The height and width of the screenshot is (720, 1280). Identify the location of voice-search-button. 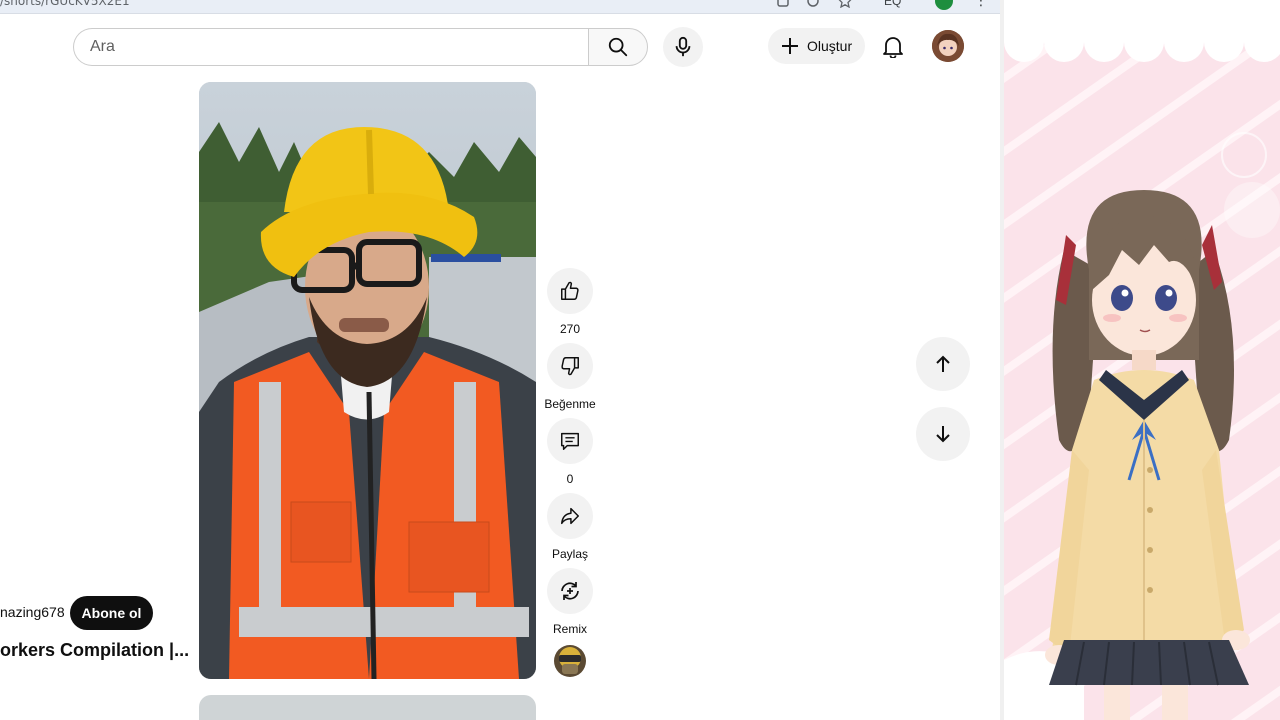
(683, 47).